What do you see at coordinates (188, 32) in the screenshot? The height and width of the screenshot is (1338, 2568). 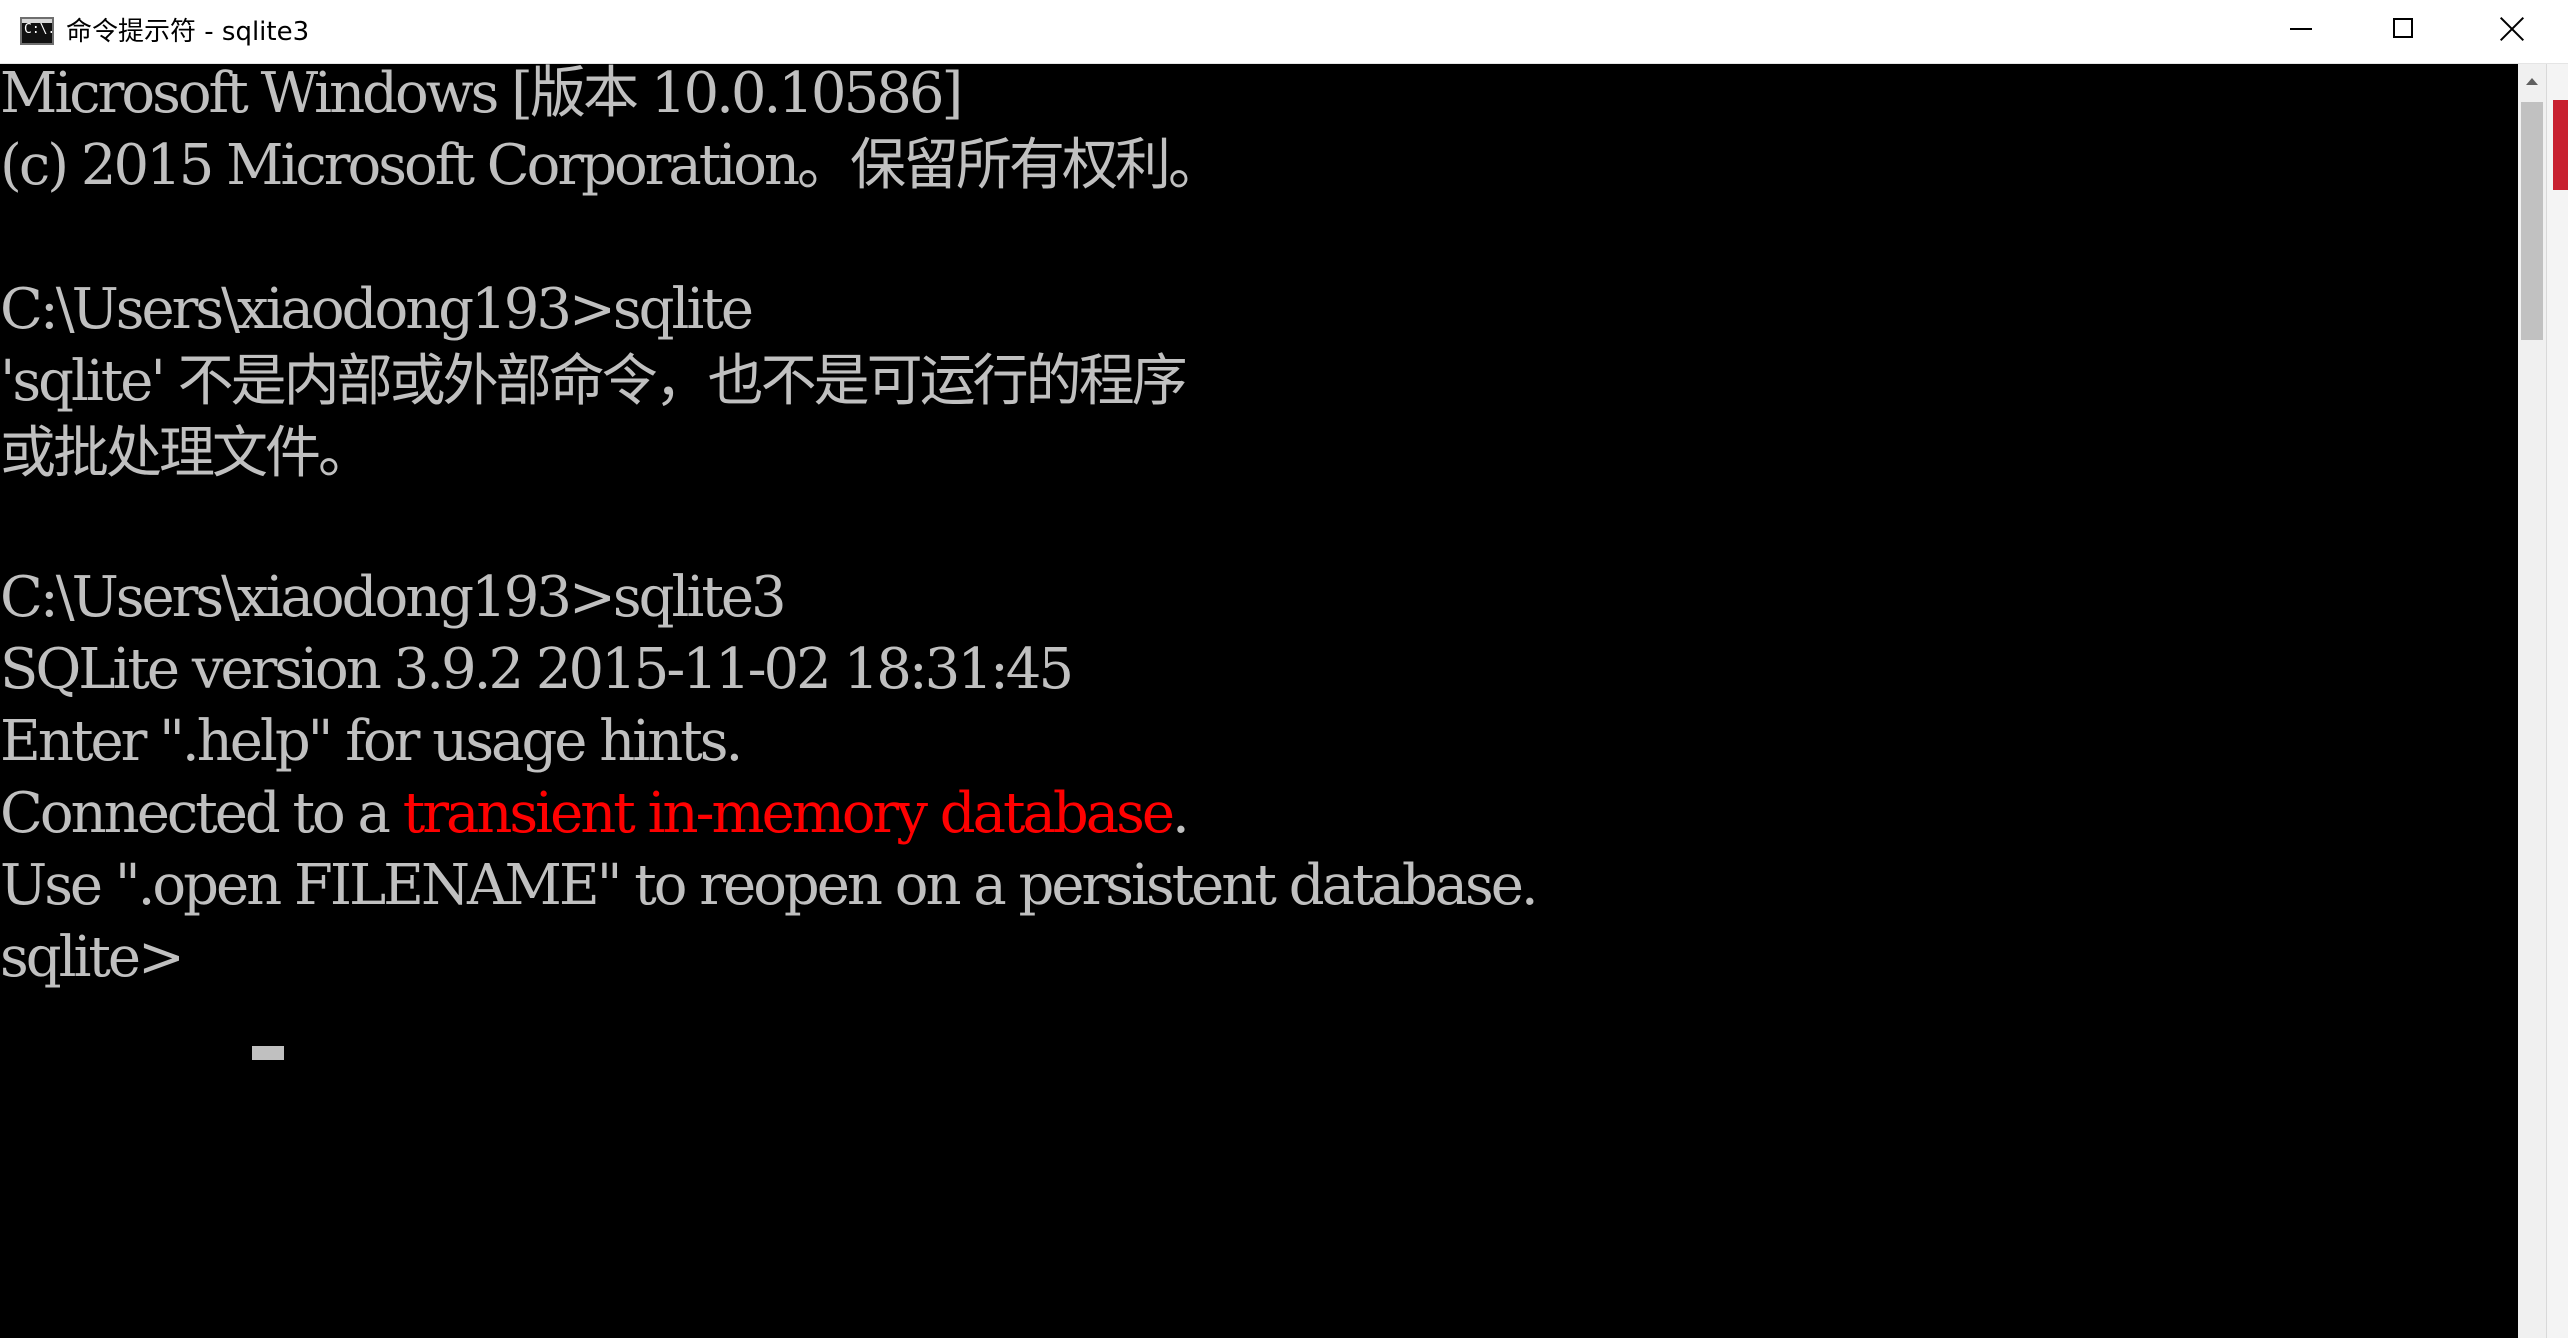 I see `window-title: 命令提示符 - sqlite3` at bounding box center [188, 32].